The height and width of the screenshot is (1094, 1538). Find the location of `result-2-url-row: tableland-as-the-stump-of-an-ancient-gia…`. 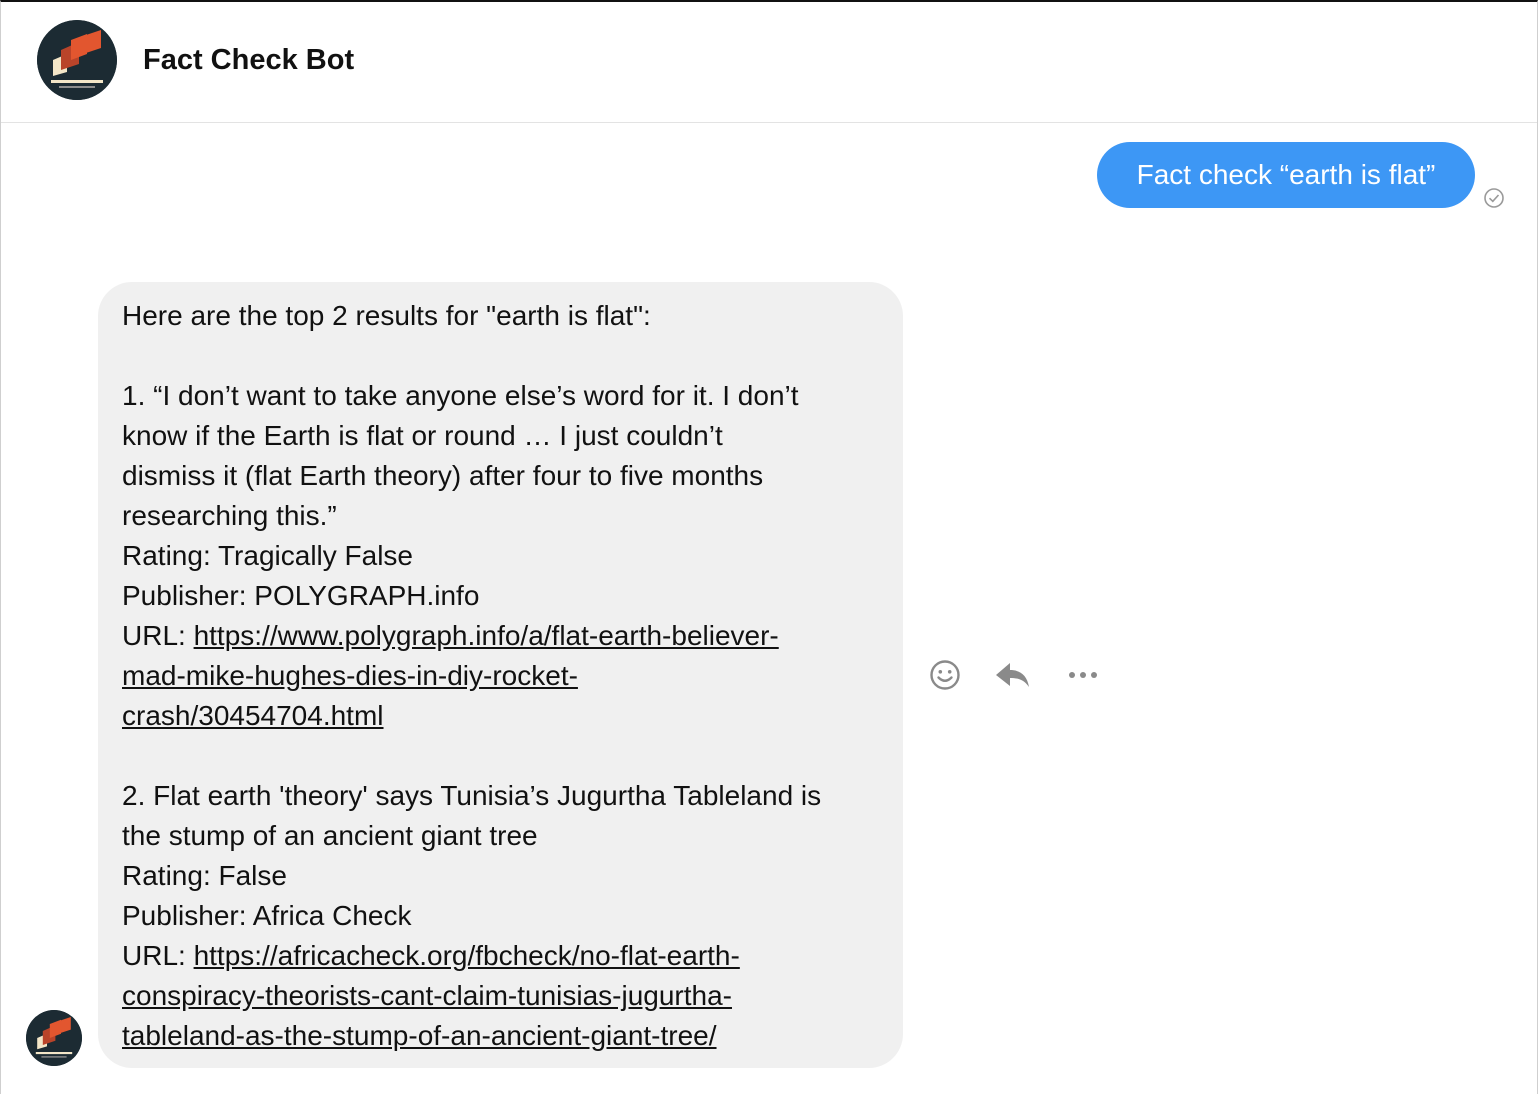

result-2-url-row: tableland-as-the-stump-of-an-ancient-gia… is located at coordinates (502, 1036).